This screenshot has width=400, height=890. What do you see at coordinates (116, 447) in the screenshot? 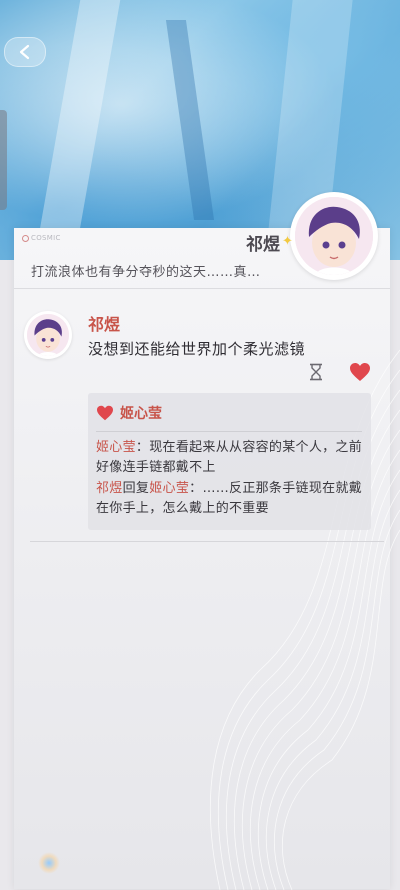
I see `comment-author: 姬心莹` at bounding box center [116, 447].